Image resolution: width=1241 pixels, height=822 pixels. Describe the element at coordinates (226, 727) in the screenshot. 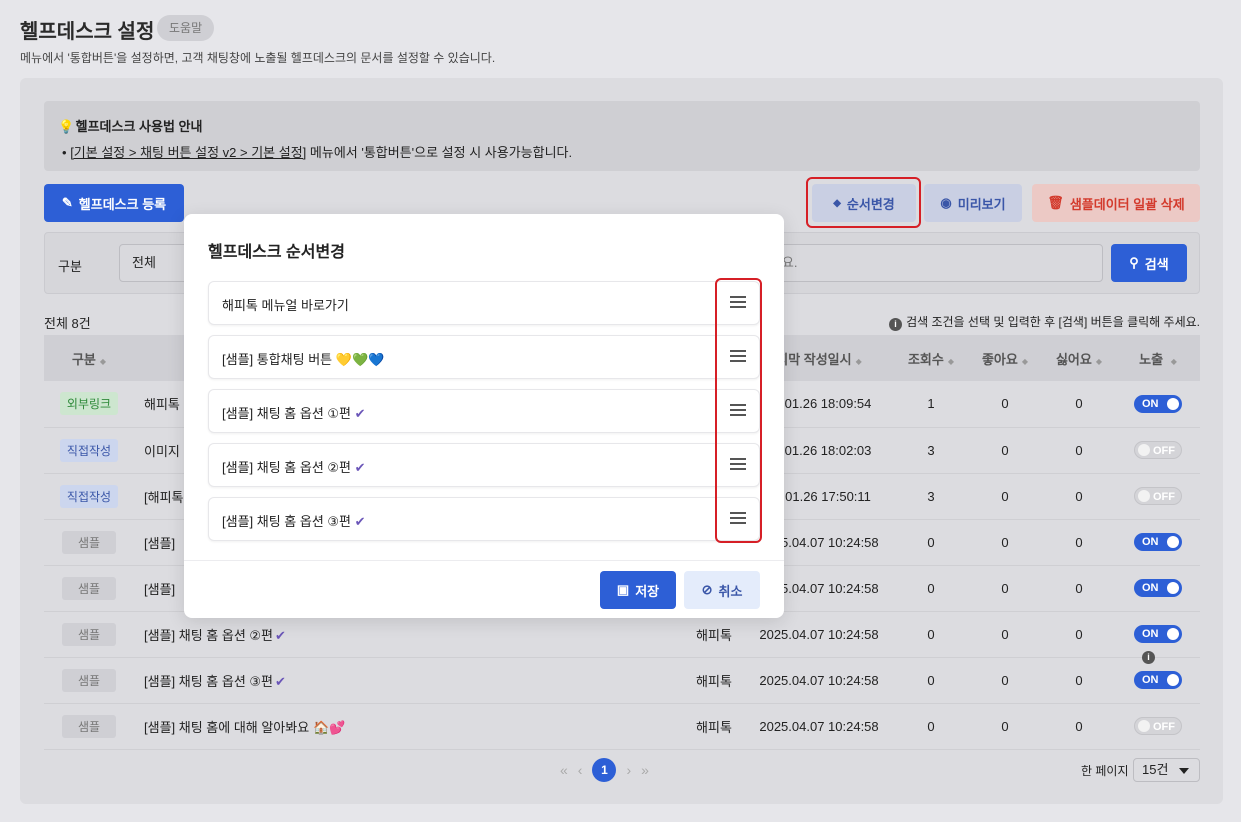

I see `title-text: [샘플] 채팅 홈에 대해 알아봐요` at that location.